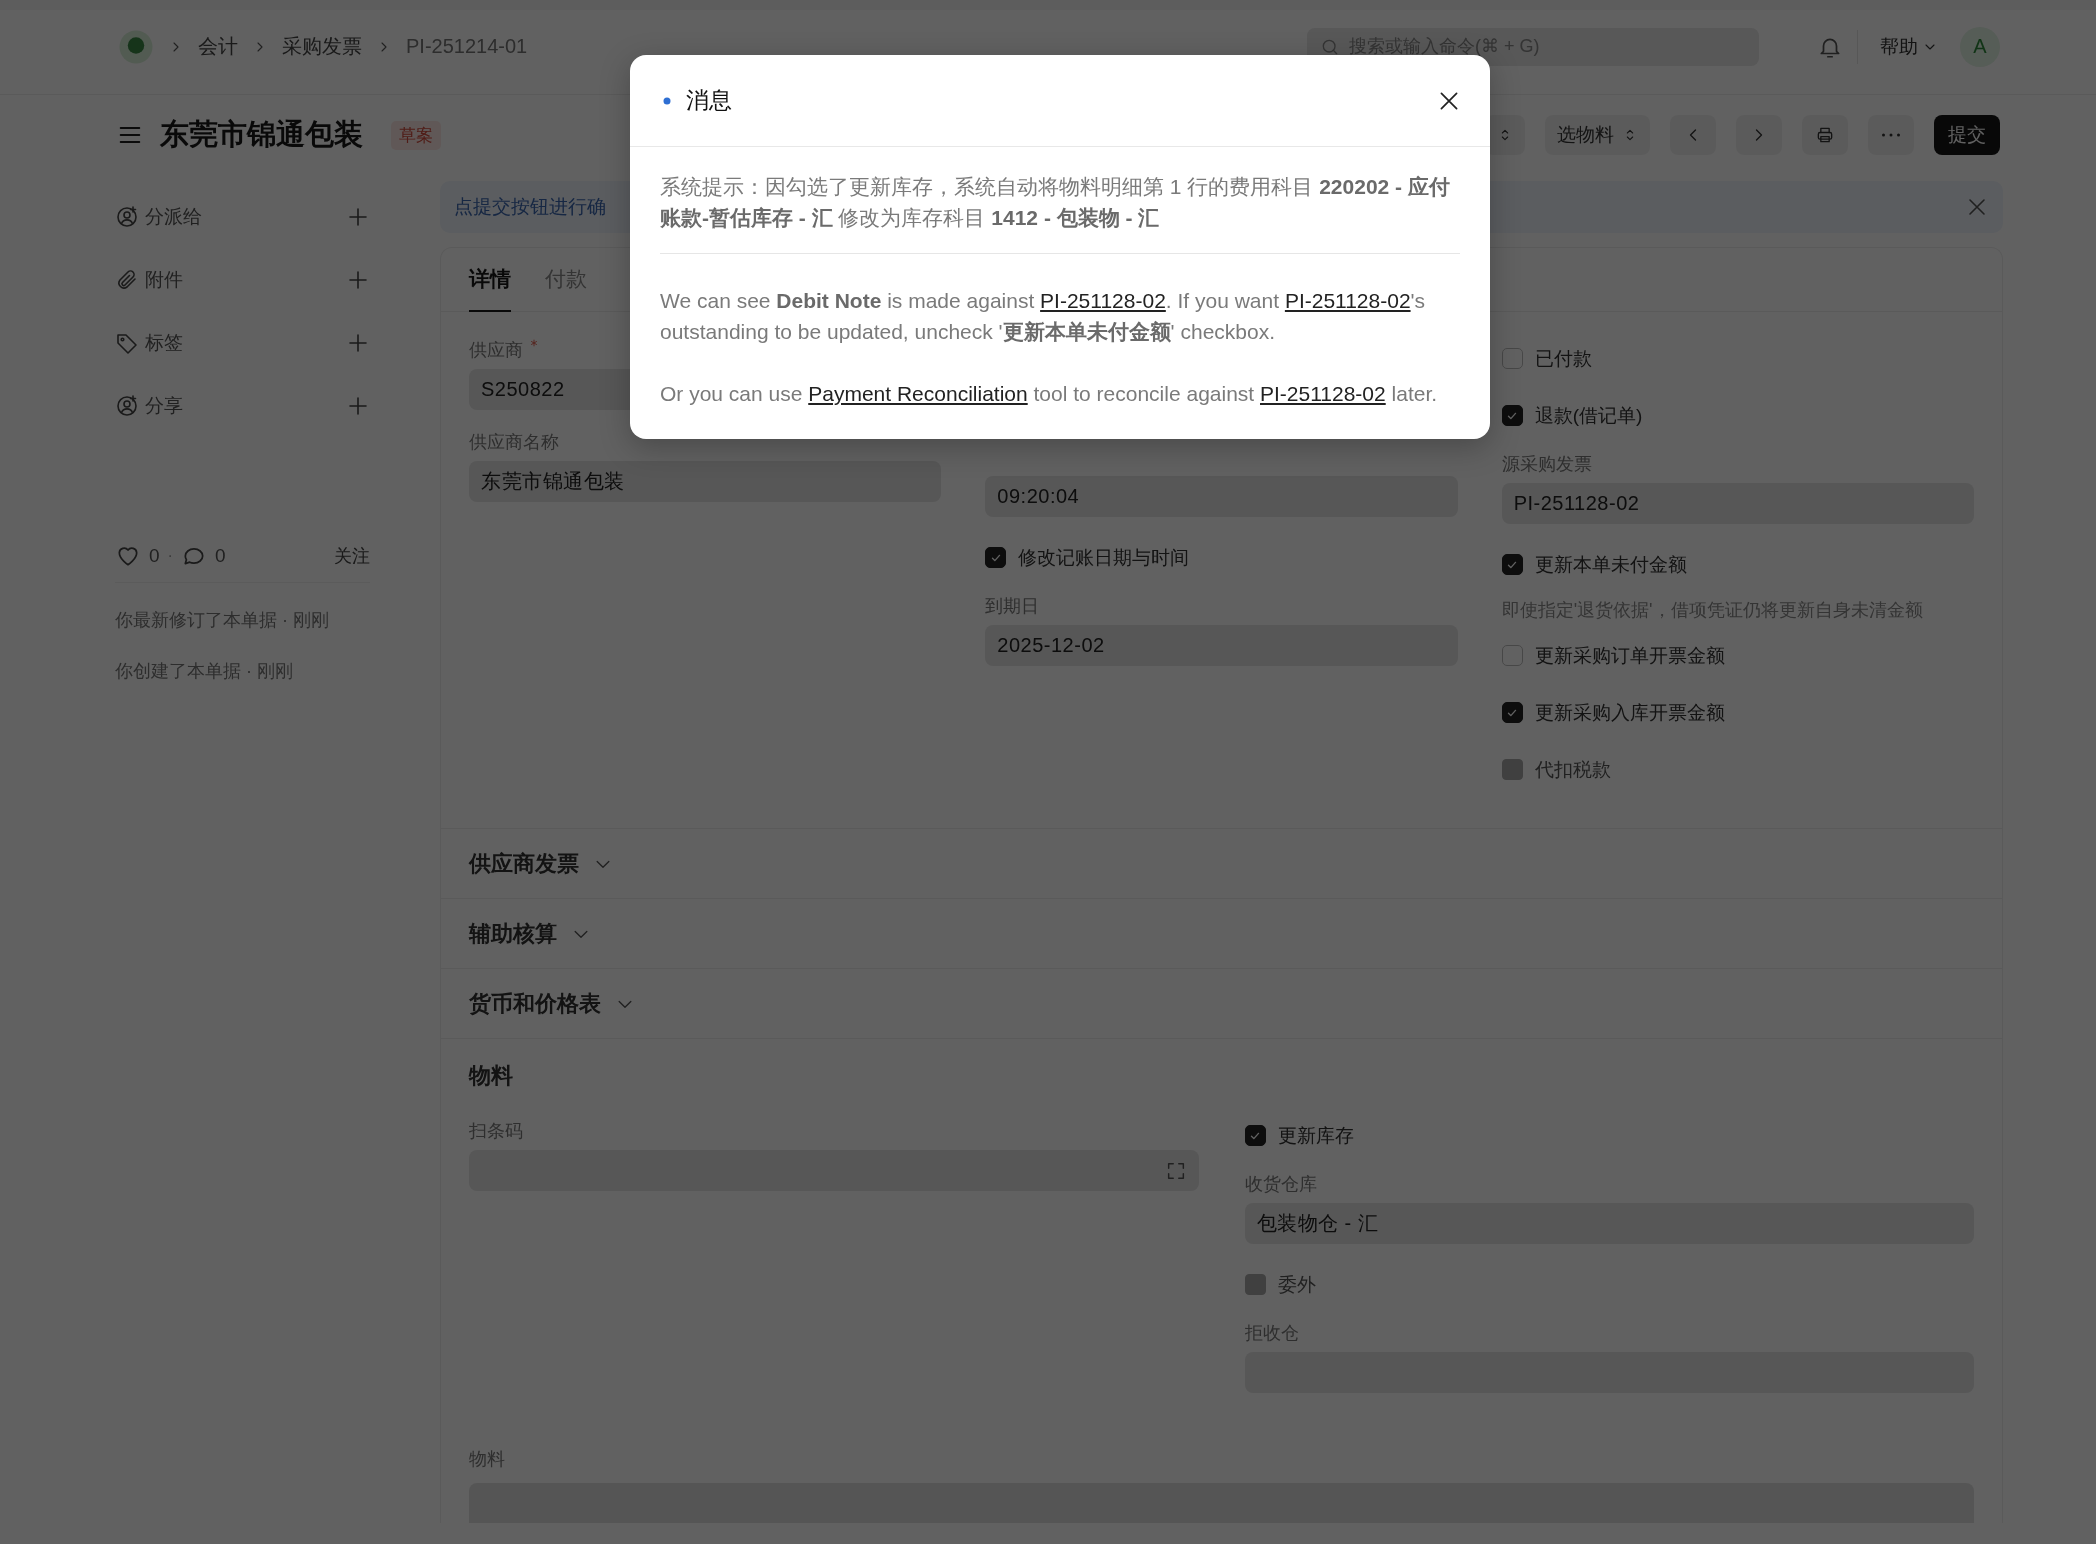 This screenshot has height=1544, width=2096. Describe the element at coordinates (136, 46) in the screenshot. I see `logo-icon` at that location.